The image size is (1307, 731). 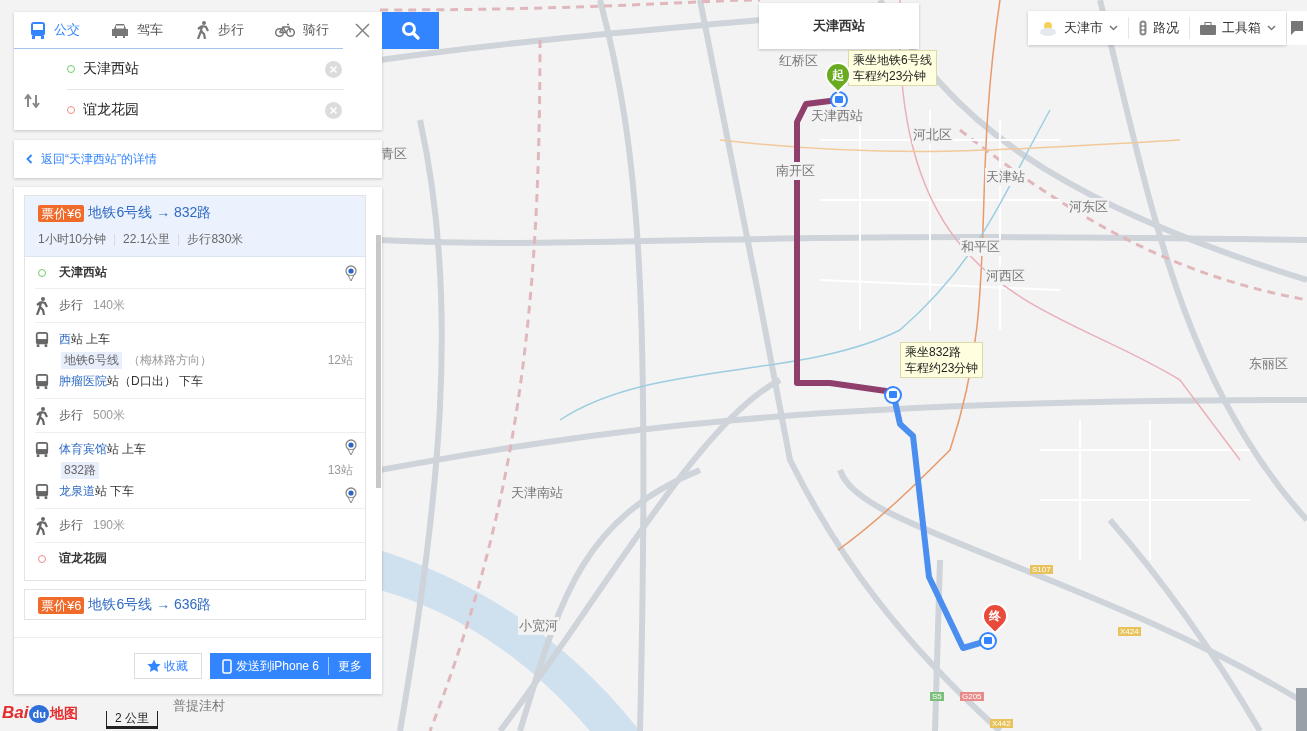 I want to click on message-icon, so click(x=1297, y=28).